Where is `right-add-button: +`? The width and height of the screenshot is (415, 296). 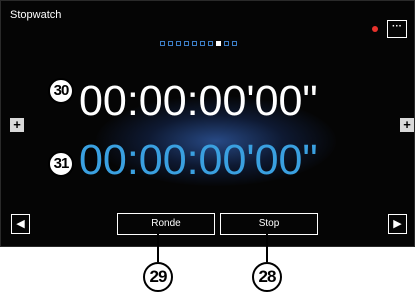 right-add-button: + is located at coordinates (407, 125).